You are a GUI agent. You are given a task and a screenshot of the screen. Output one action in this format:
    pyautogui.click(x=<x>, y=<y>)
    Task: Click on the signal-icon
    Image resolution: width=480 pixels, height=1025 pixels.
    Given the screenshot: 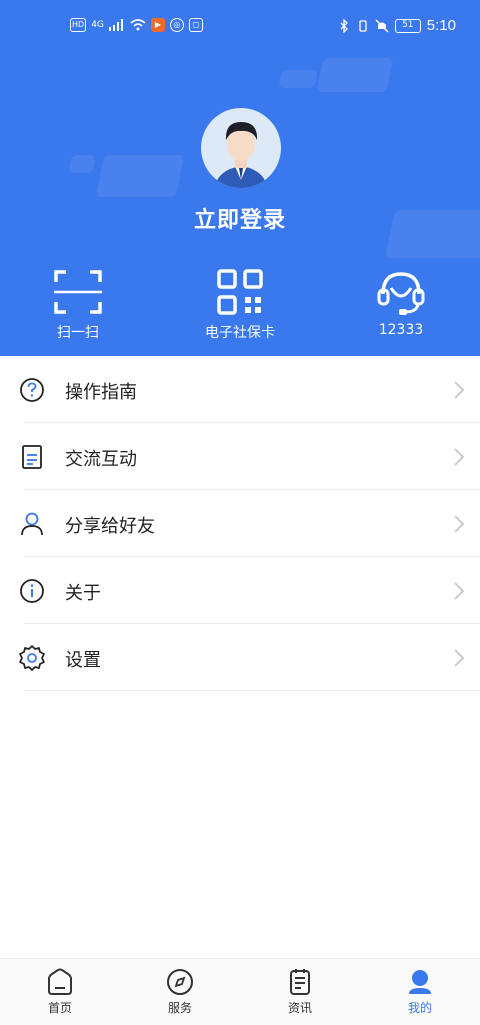 What is the action you would take?
    pyautogui.click(x=115, y=25)
    